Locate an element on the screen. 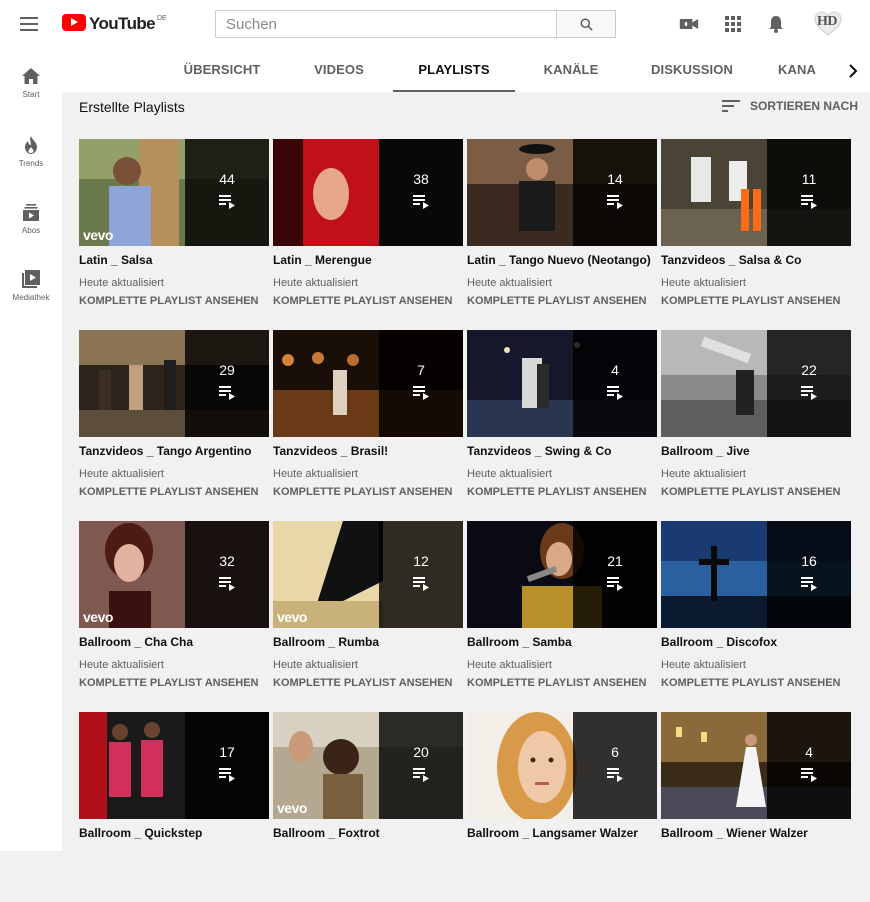 The image size is (870, 902). tabs-next-button is located at coordinates (853, 71).